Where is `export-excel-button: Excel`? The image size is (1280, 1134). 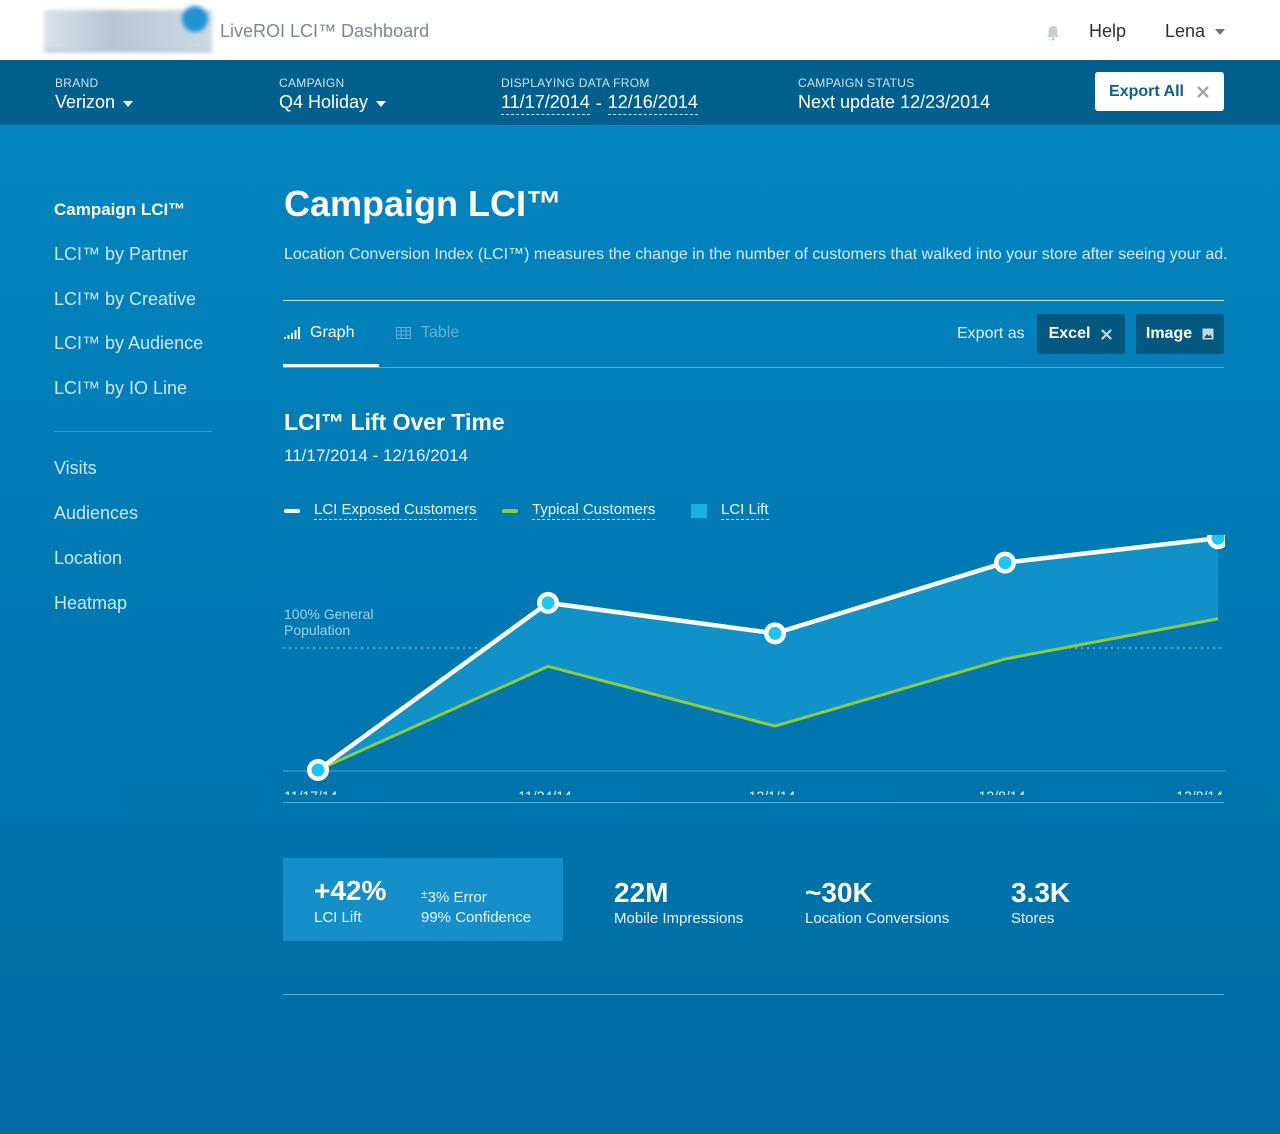 export-excel-button: Excel is located at coordinates (1081, 334).